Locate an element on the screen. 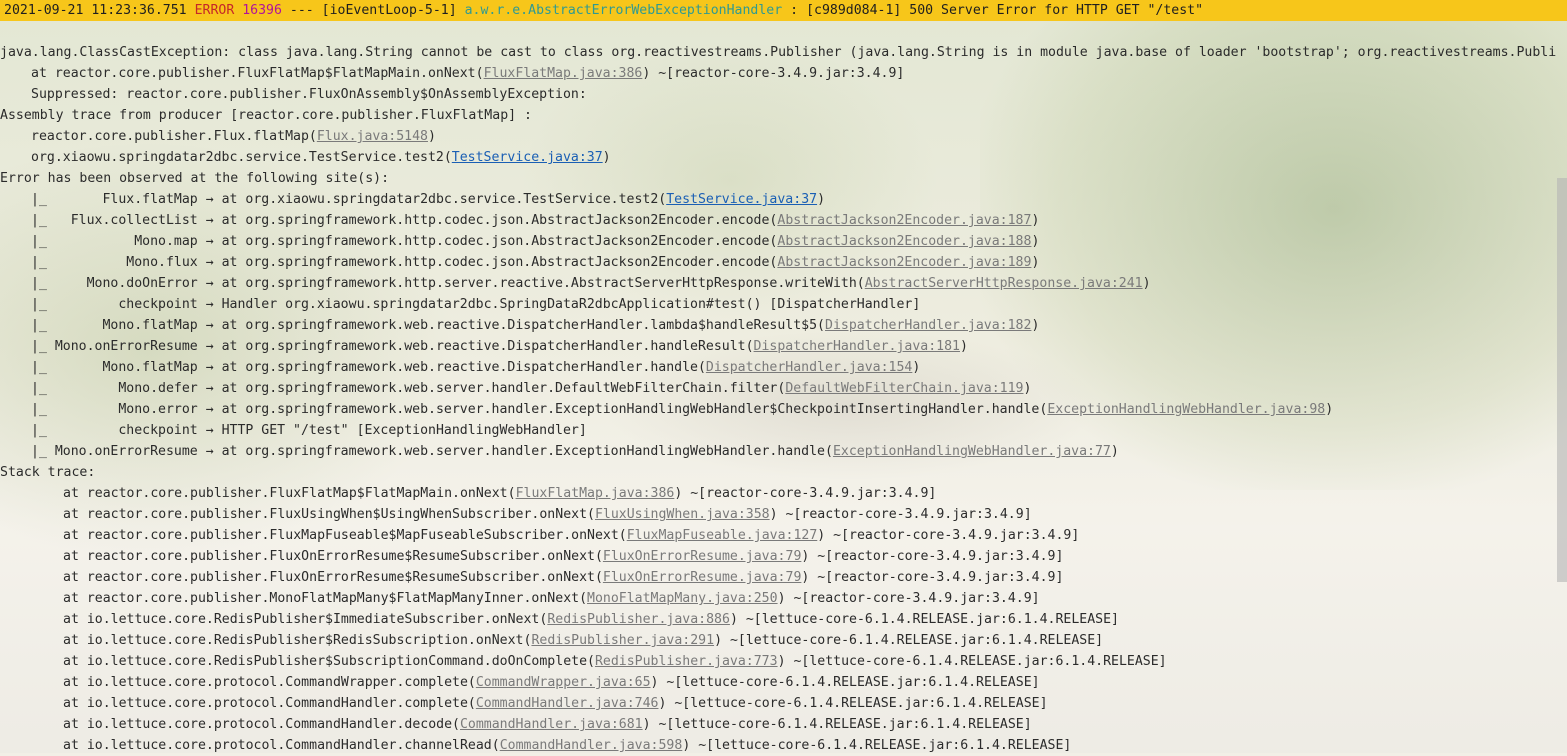 This screenshot has width=1567, height=756. source-link: FluxMapFuseable.java:127 is located at coordinates (722, 535).